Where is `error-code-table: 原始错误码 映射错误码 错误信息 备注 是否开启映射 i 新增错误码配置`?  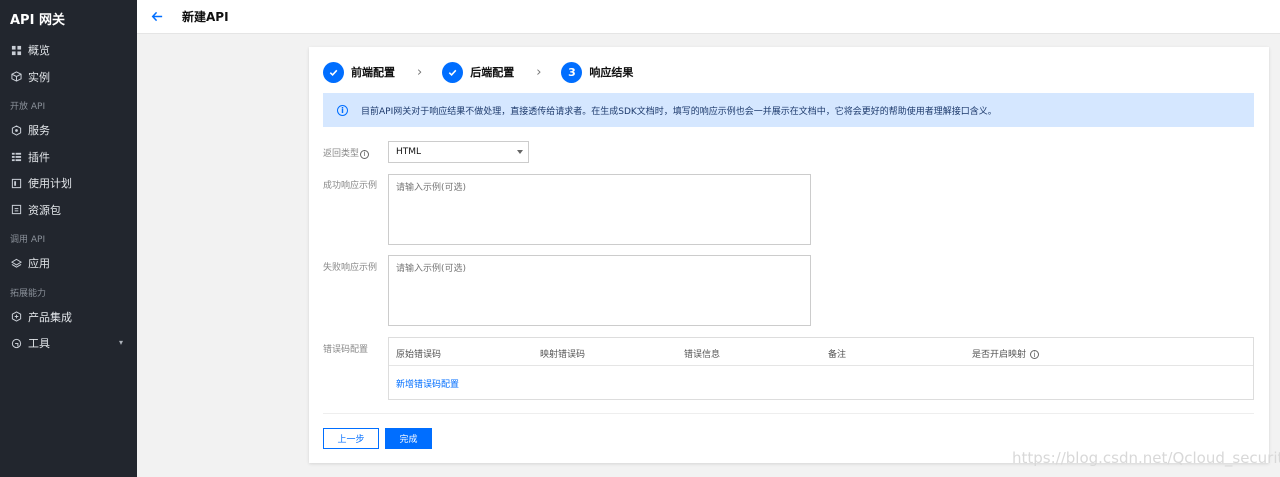
error-code-table: 原始错误码 映射错误码 错误信息 备注 是否开启映射 i 新增错误码配置 is located at coordinates (821, 368).